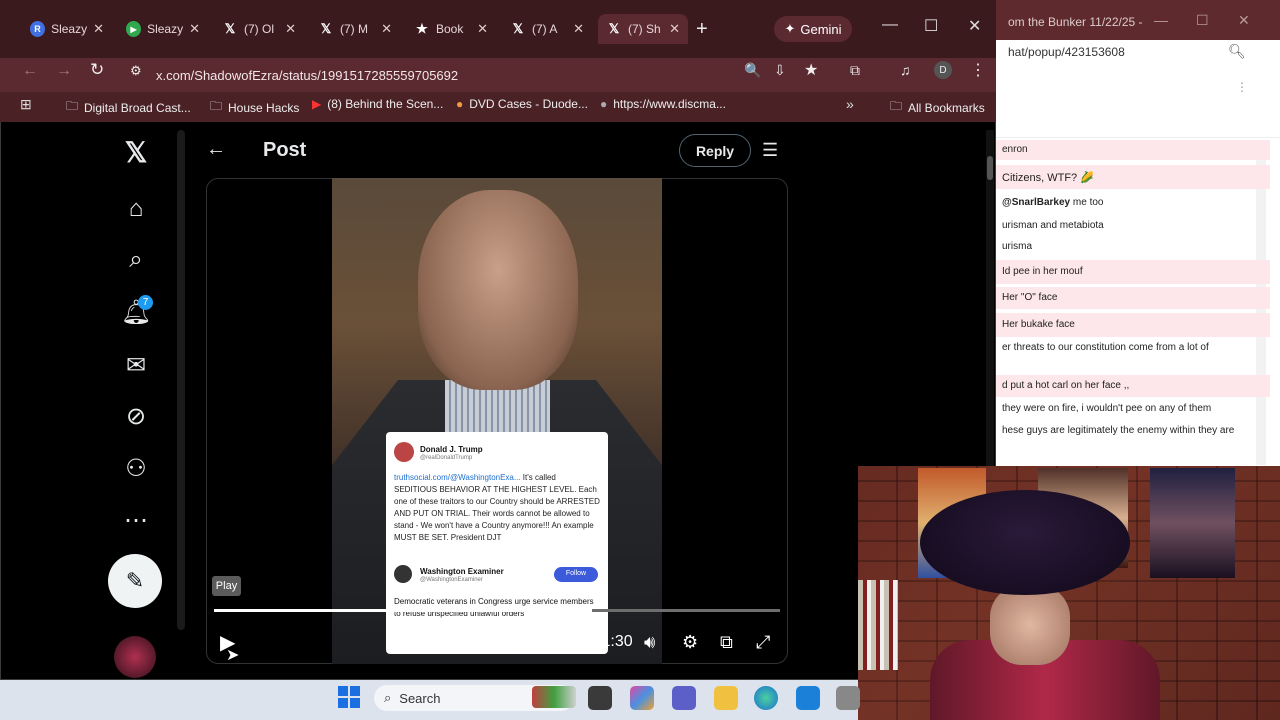 The image size is (1280, 720). I want to click on scrollbar, so click(181, 380).